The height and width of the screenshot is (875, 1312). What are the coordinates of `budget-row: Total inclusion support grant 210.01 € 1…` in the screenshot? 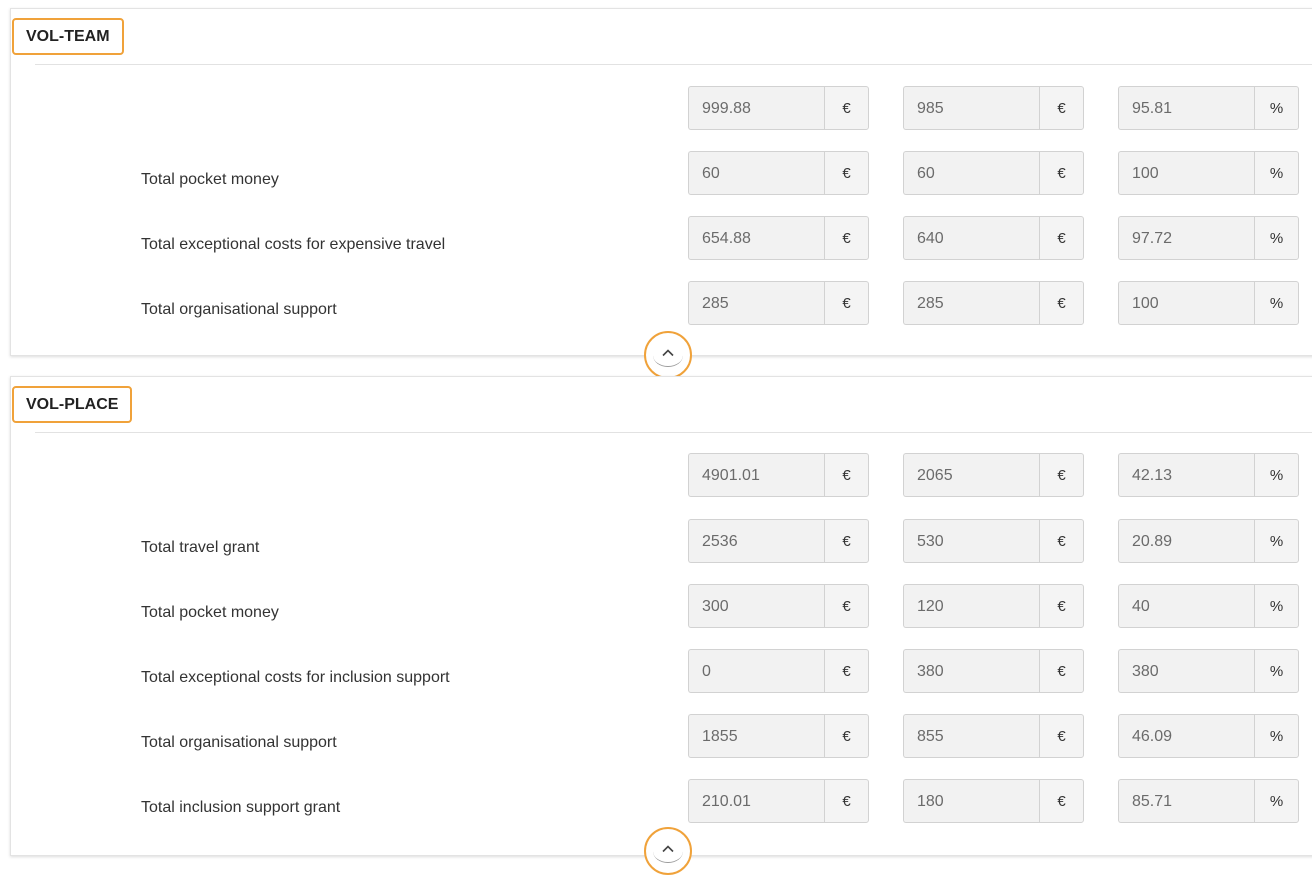 It's located at (661, 802).